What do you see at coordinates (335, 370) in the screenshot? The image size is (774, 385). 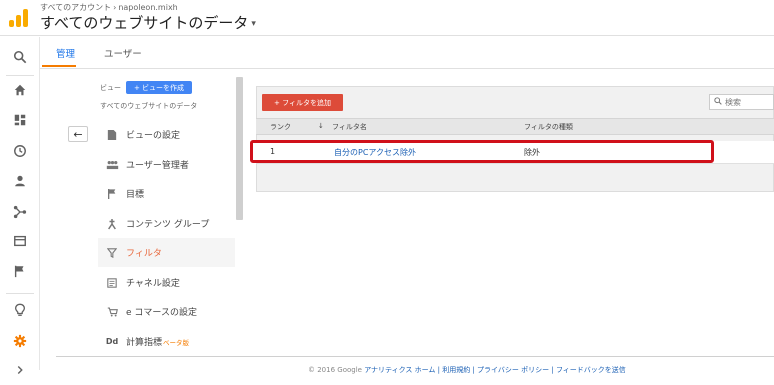 I see `footer-copyright: © 2016 Google` at bounding box center [335, 370].